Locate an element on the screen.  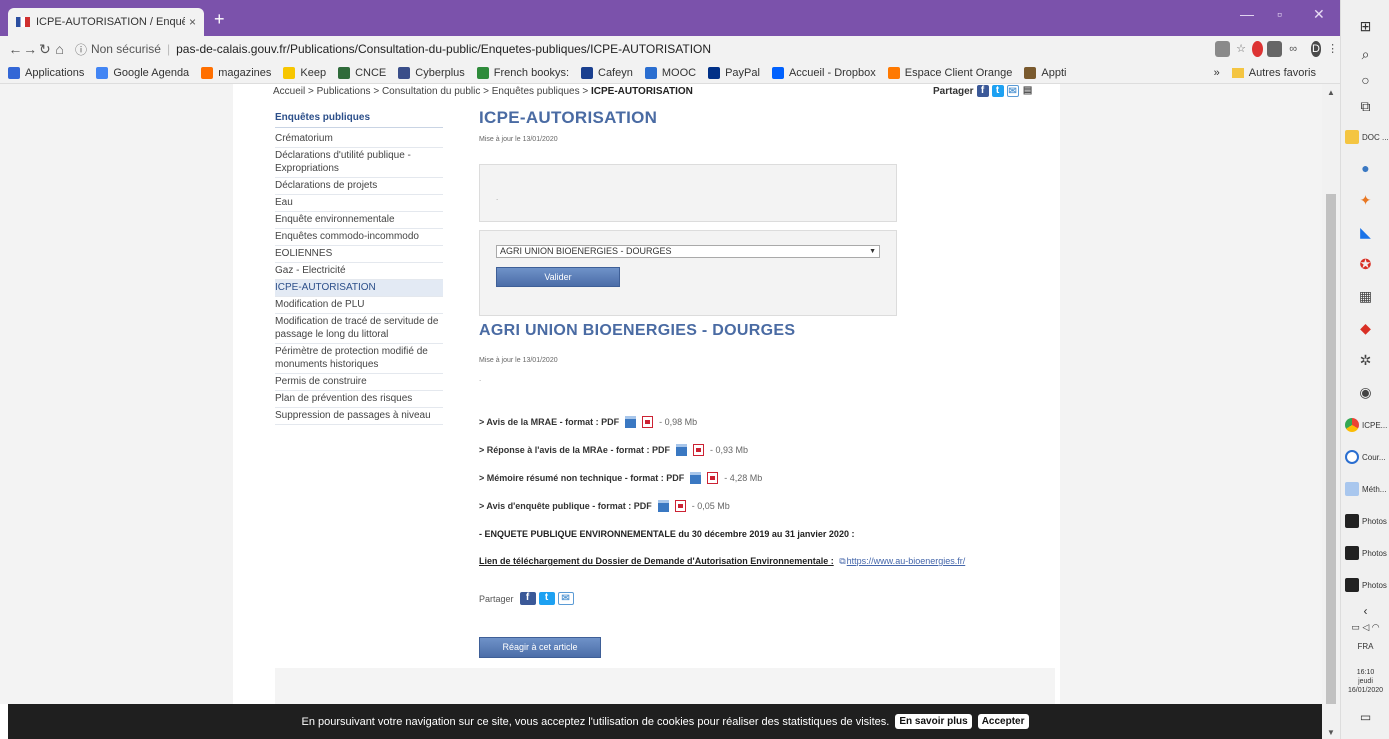
chevron-left-icon: ‹ is located at coordinates (1365, 611).